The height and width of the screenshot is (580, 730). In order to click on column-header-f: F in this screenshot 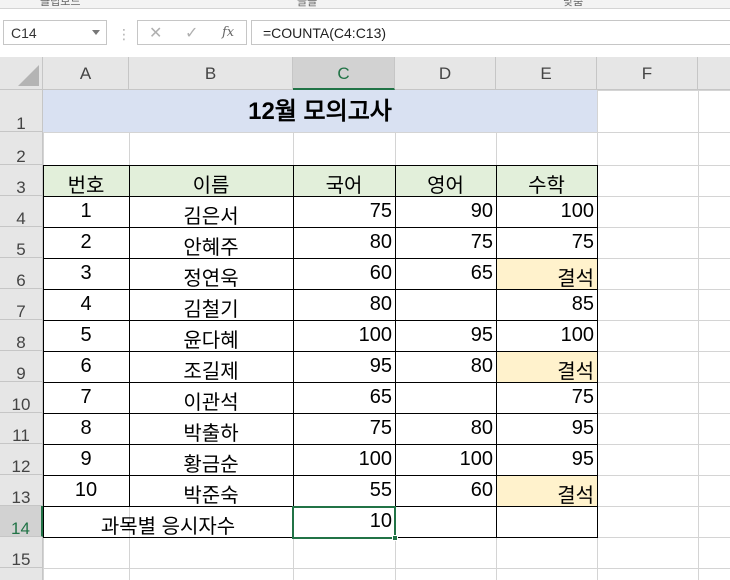, I will do `click(647, 73)`.